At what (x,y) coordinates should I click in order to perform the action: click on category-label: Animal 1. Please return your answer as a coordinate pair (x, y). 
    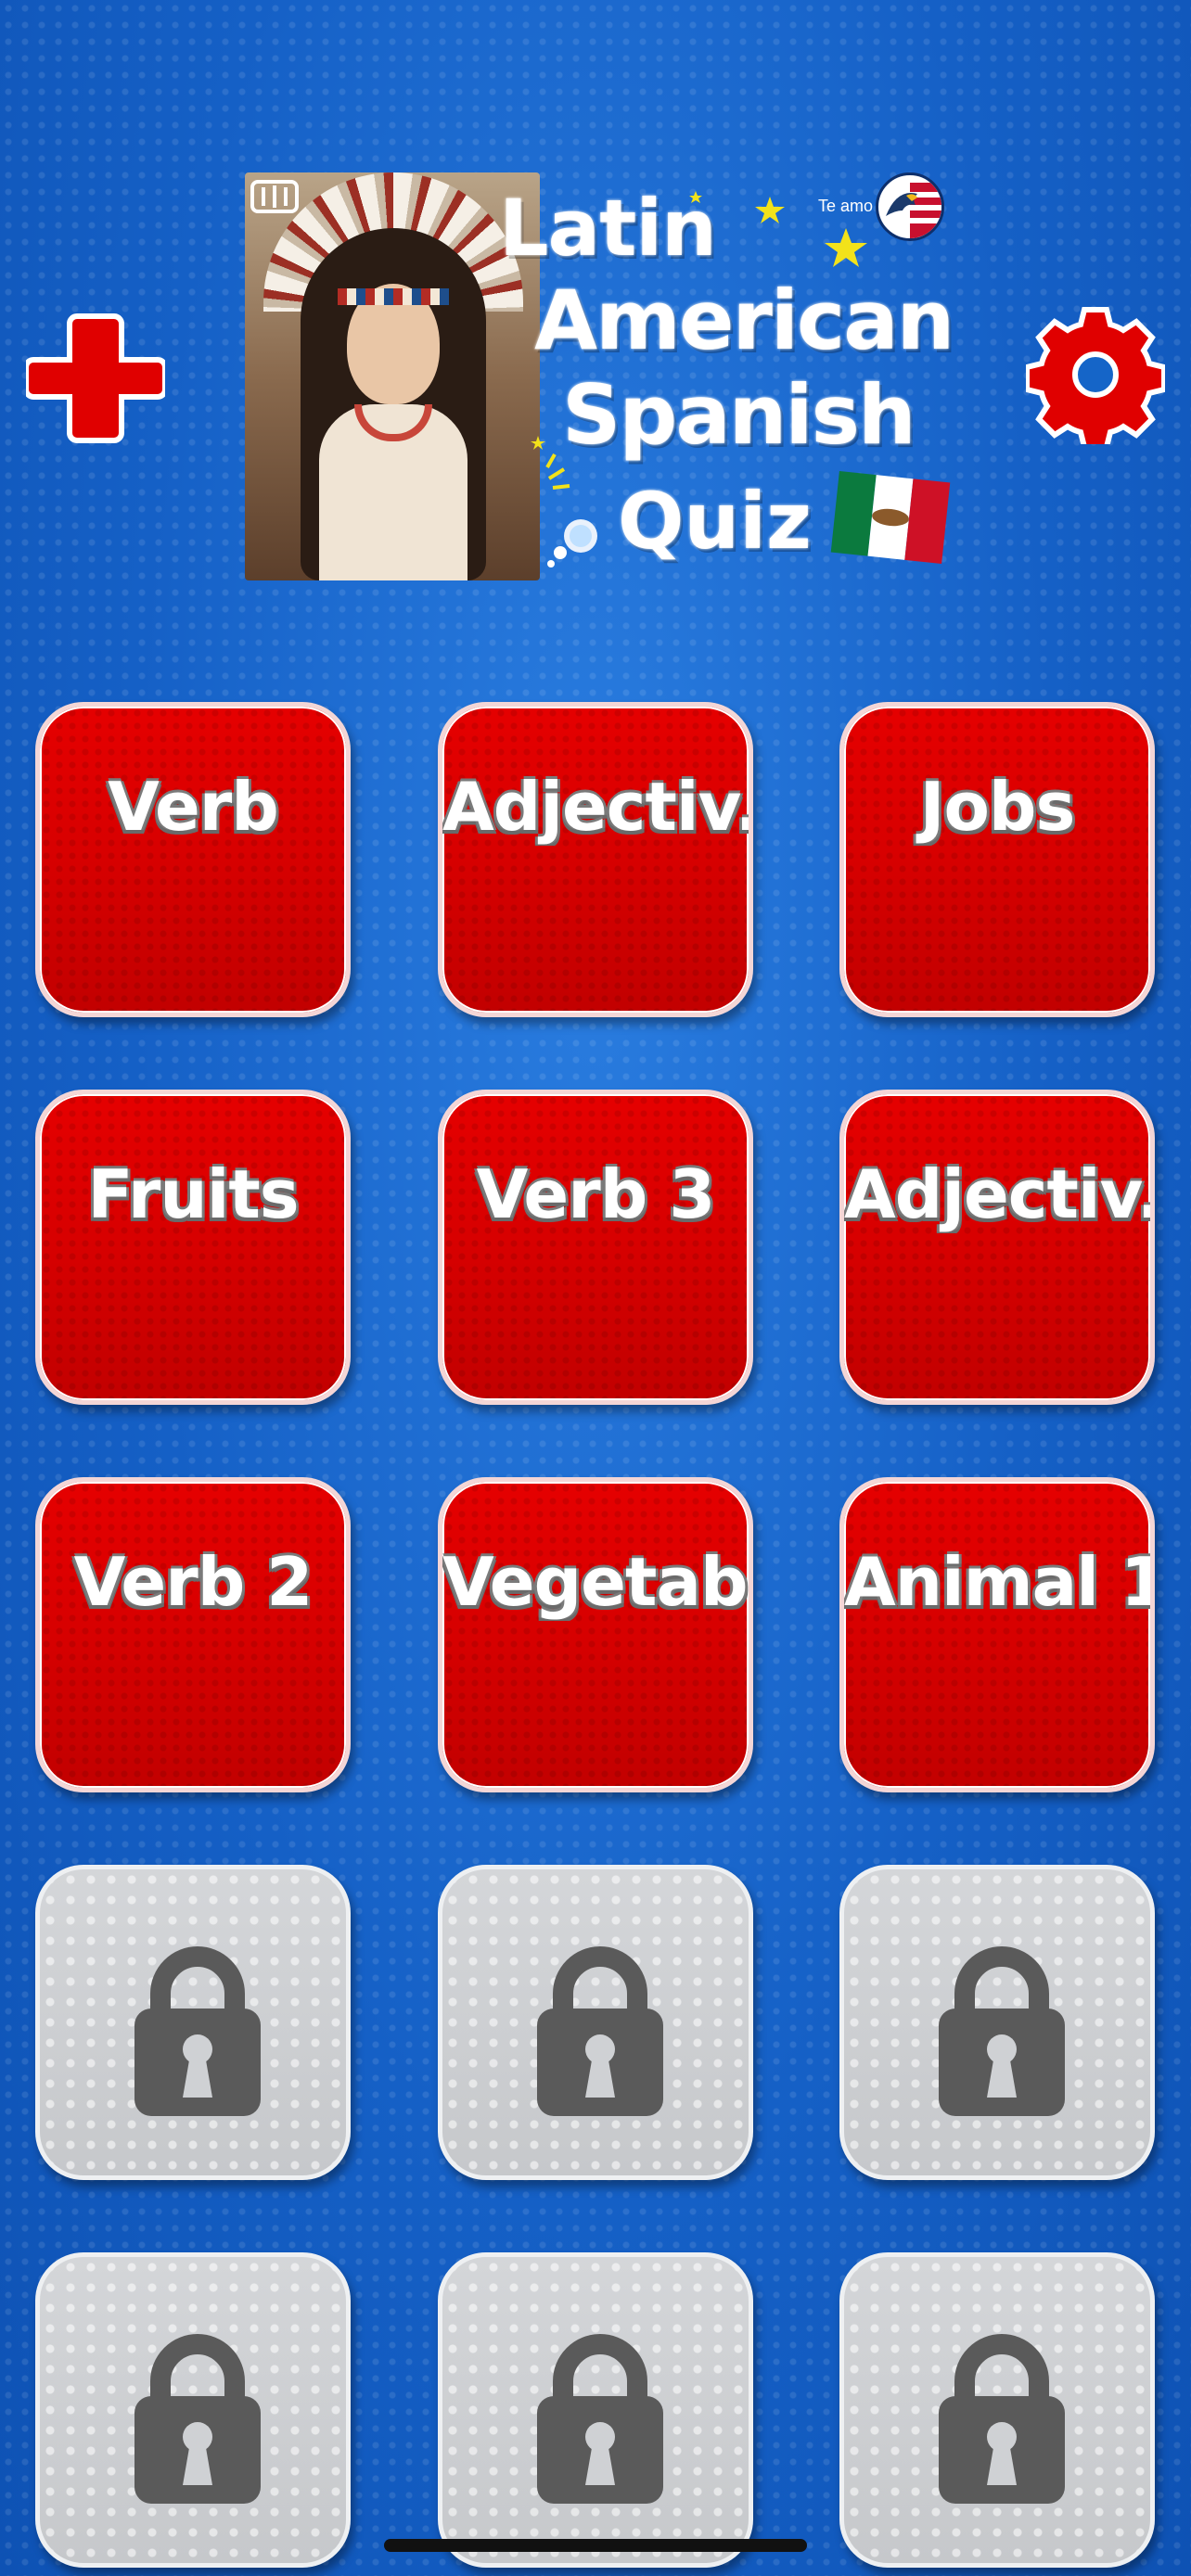
    Looking at the image, I should click on (997, 1582).